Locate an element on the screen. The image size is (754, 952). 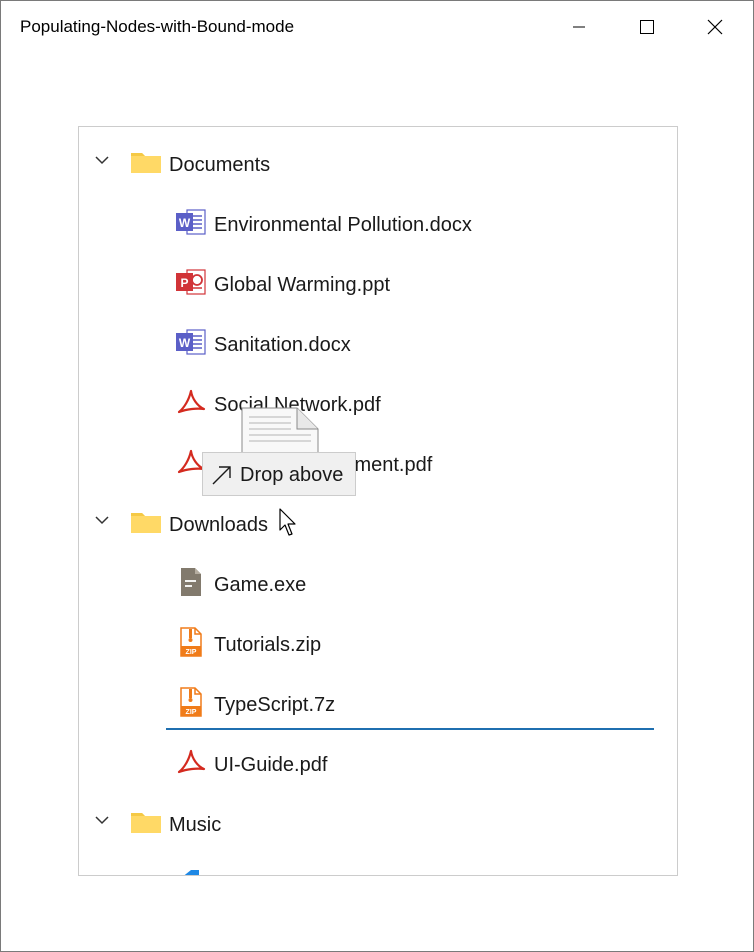
tree-node-label: Downloads is located at coordinates (218, 525).